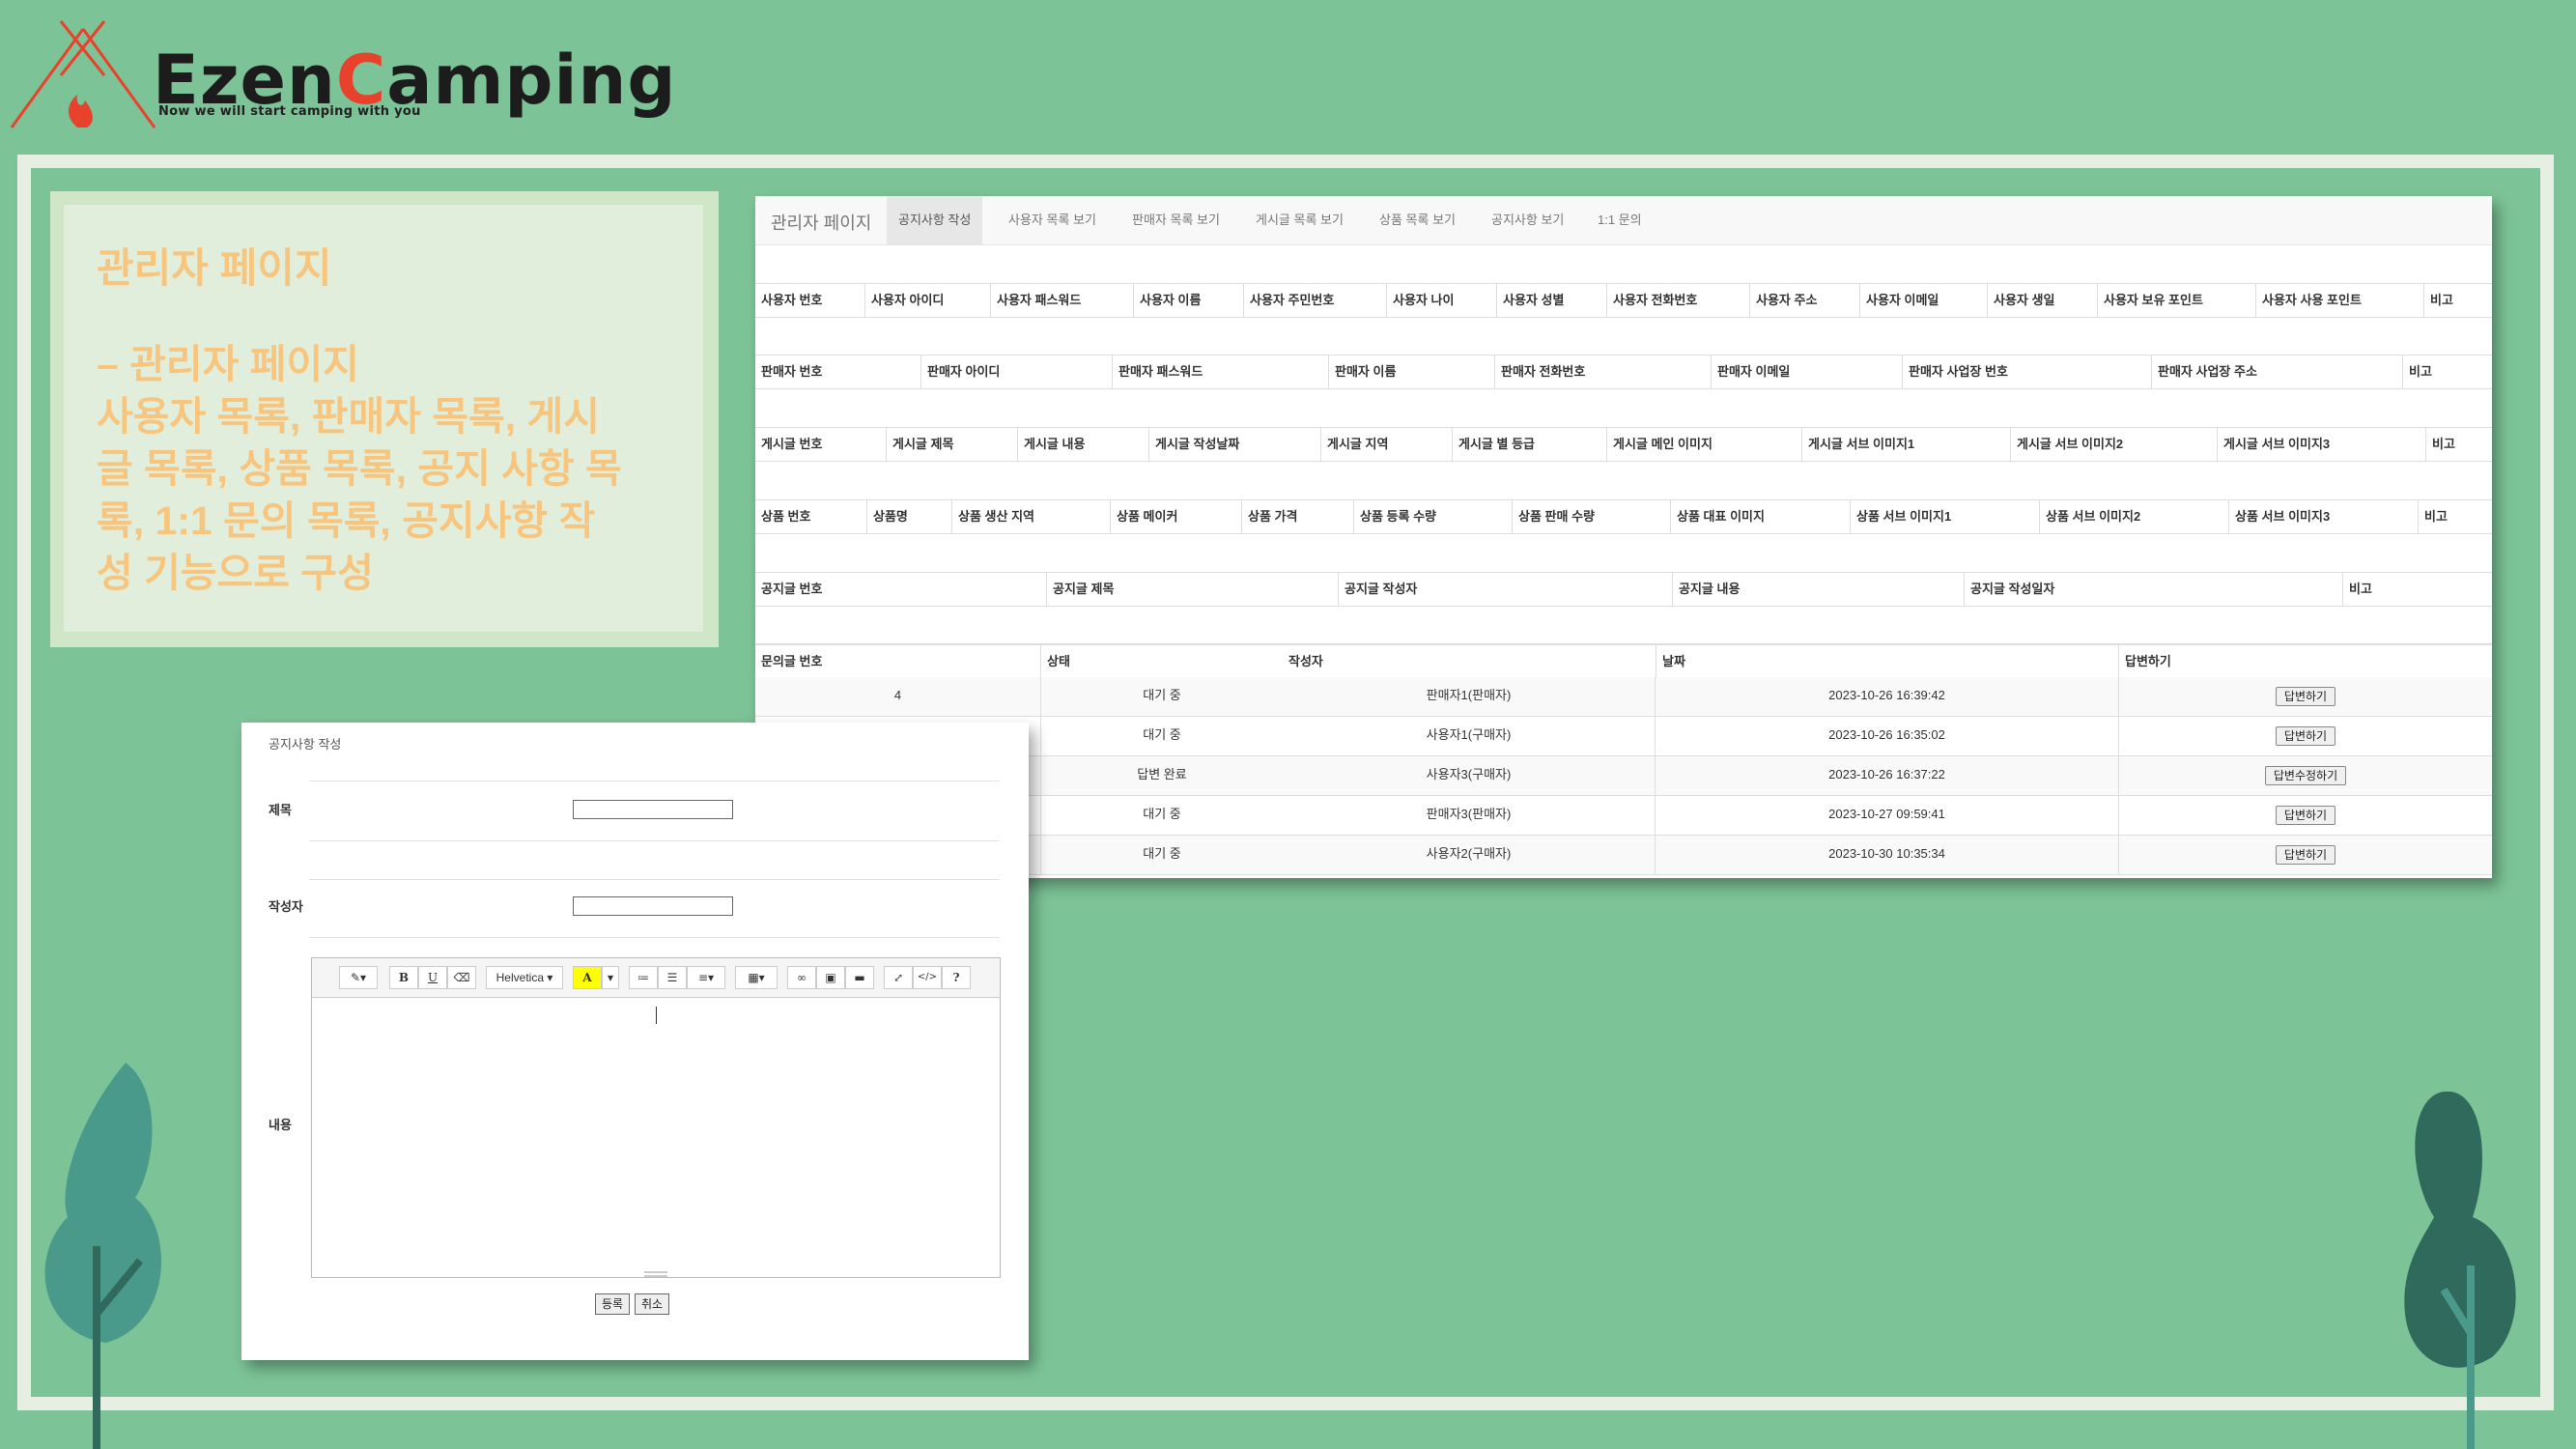 This screenshot has height=1449, width=2576. I want to click on video-icon: ▬, so click(859, 977).